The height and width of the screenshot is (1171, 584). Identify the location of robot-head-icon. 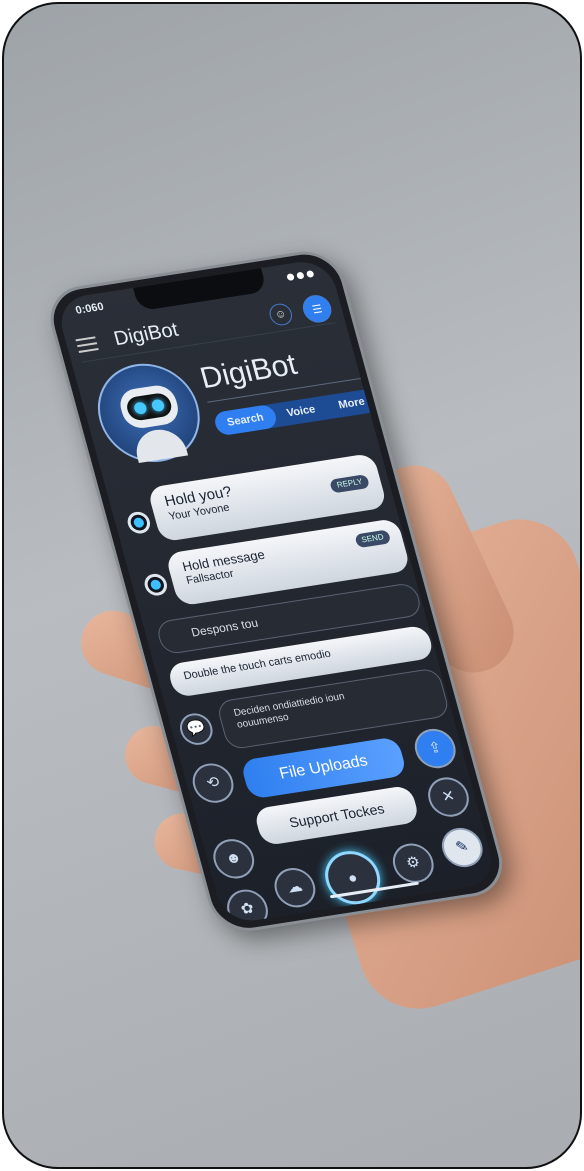
(149, 407).